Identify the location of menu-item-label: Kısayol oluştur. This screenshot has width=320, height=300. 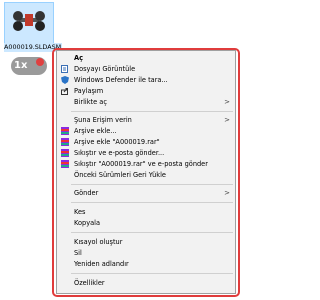
(98, 242).